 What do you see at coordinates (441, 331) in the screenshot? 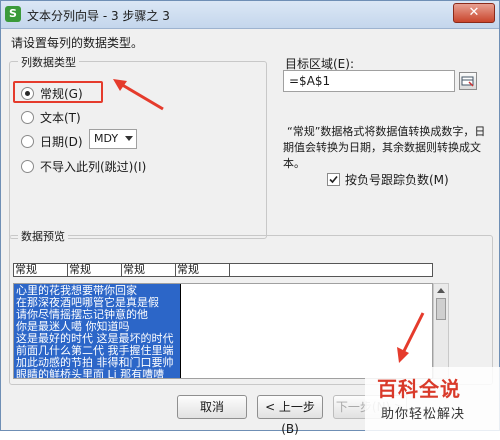
I see `preview-scrollbar` at bounding box center [441, 331].